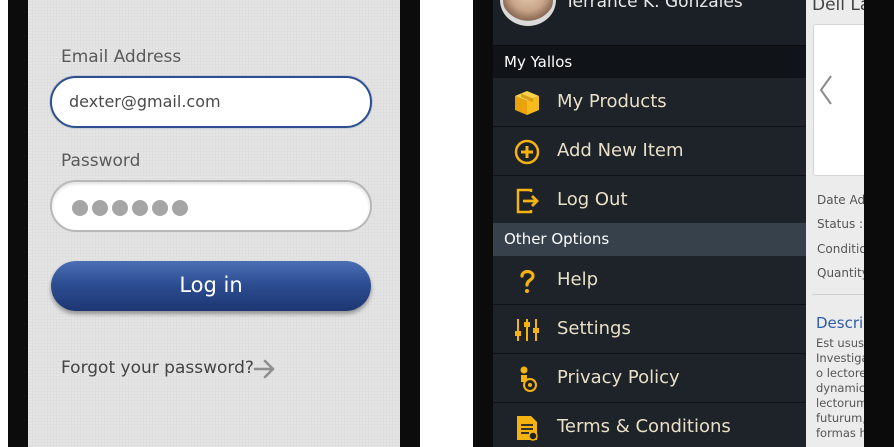  I want to click on menu-item-label: Help, so click(578, 279).